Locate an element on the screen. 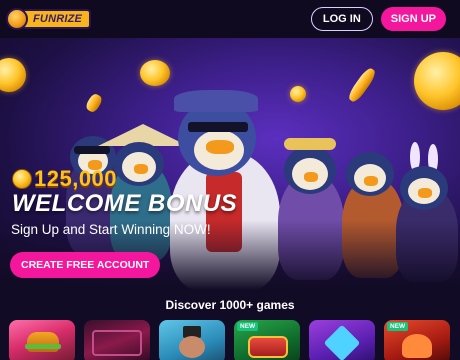  games-section-title: Discover 1000+ games is located at coordinates (230, 305).